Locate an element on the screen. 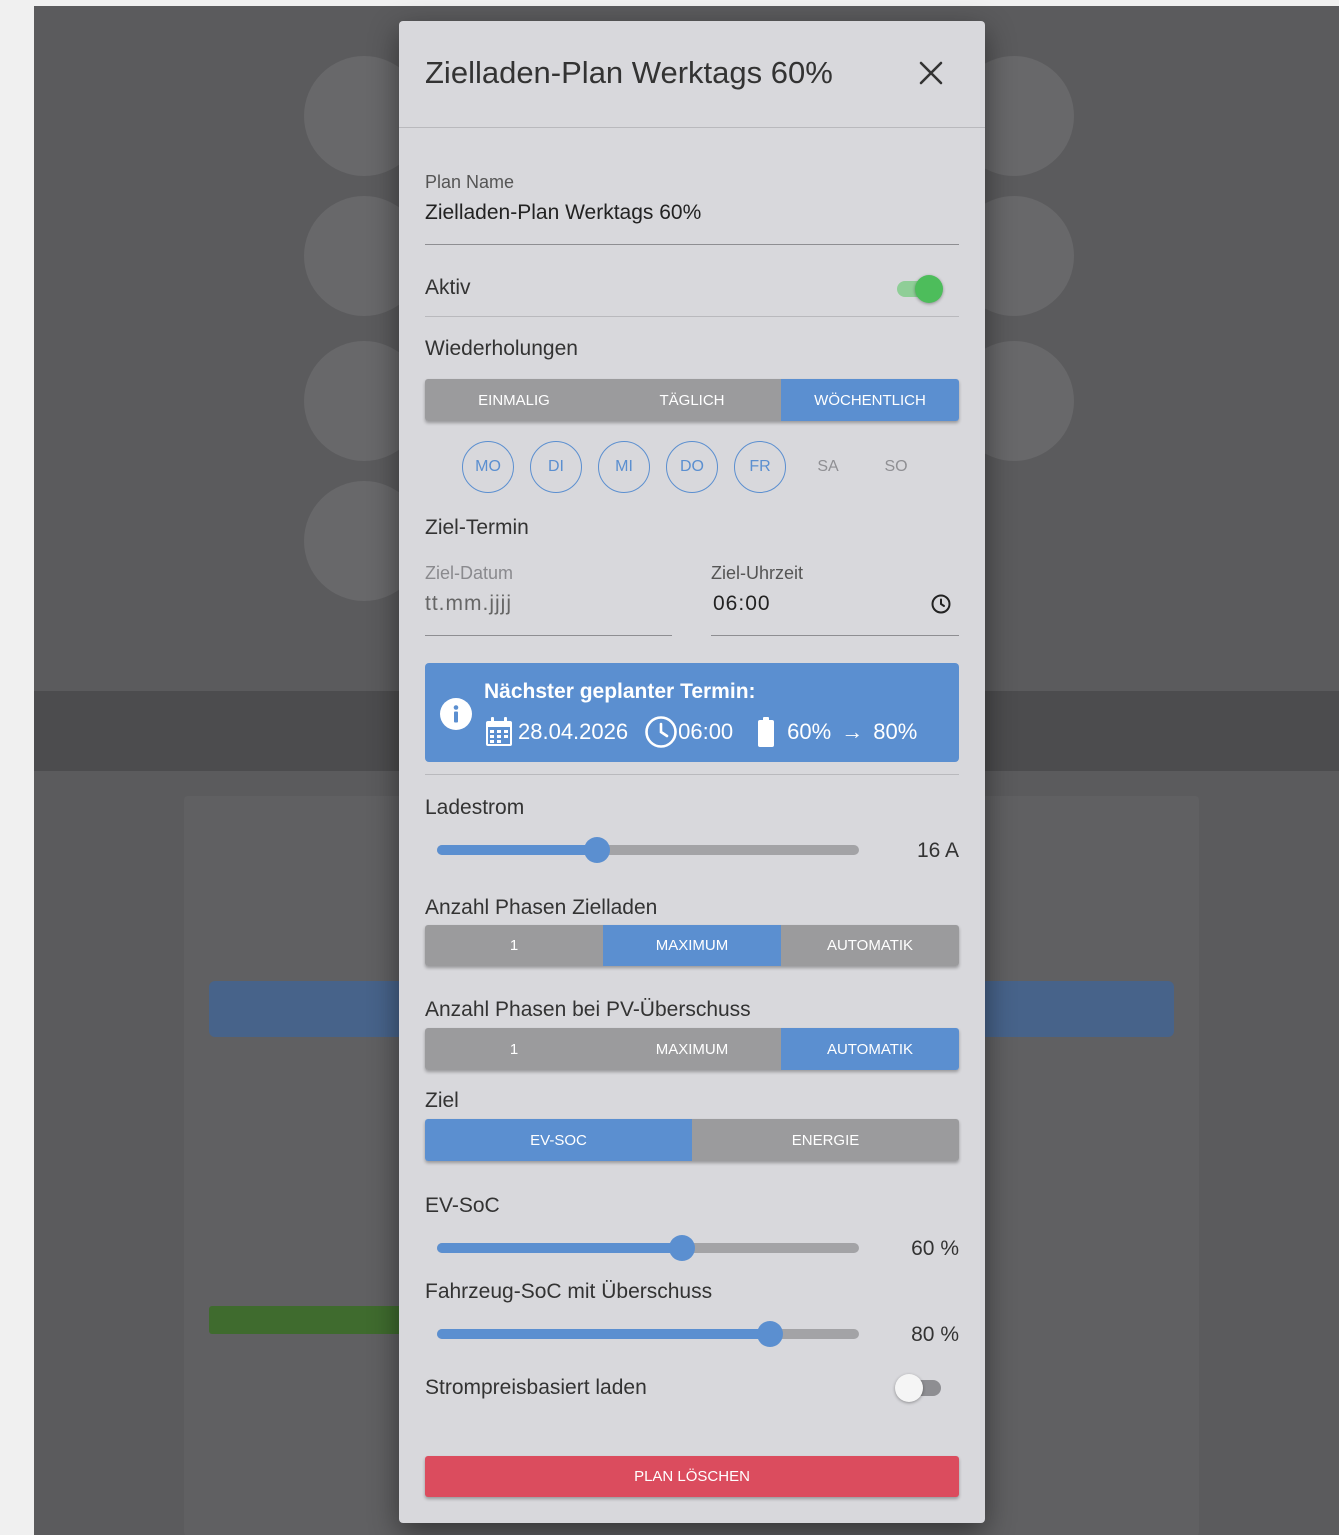 The image size is (1339, 1535). vehicle-soc-slider is located at coordinates (648, 1334).